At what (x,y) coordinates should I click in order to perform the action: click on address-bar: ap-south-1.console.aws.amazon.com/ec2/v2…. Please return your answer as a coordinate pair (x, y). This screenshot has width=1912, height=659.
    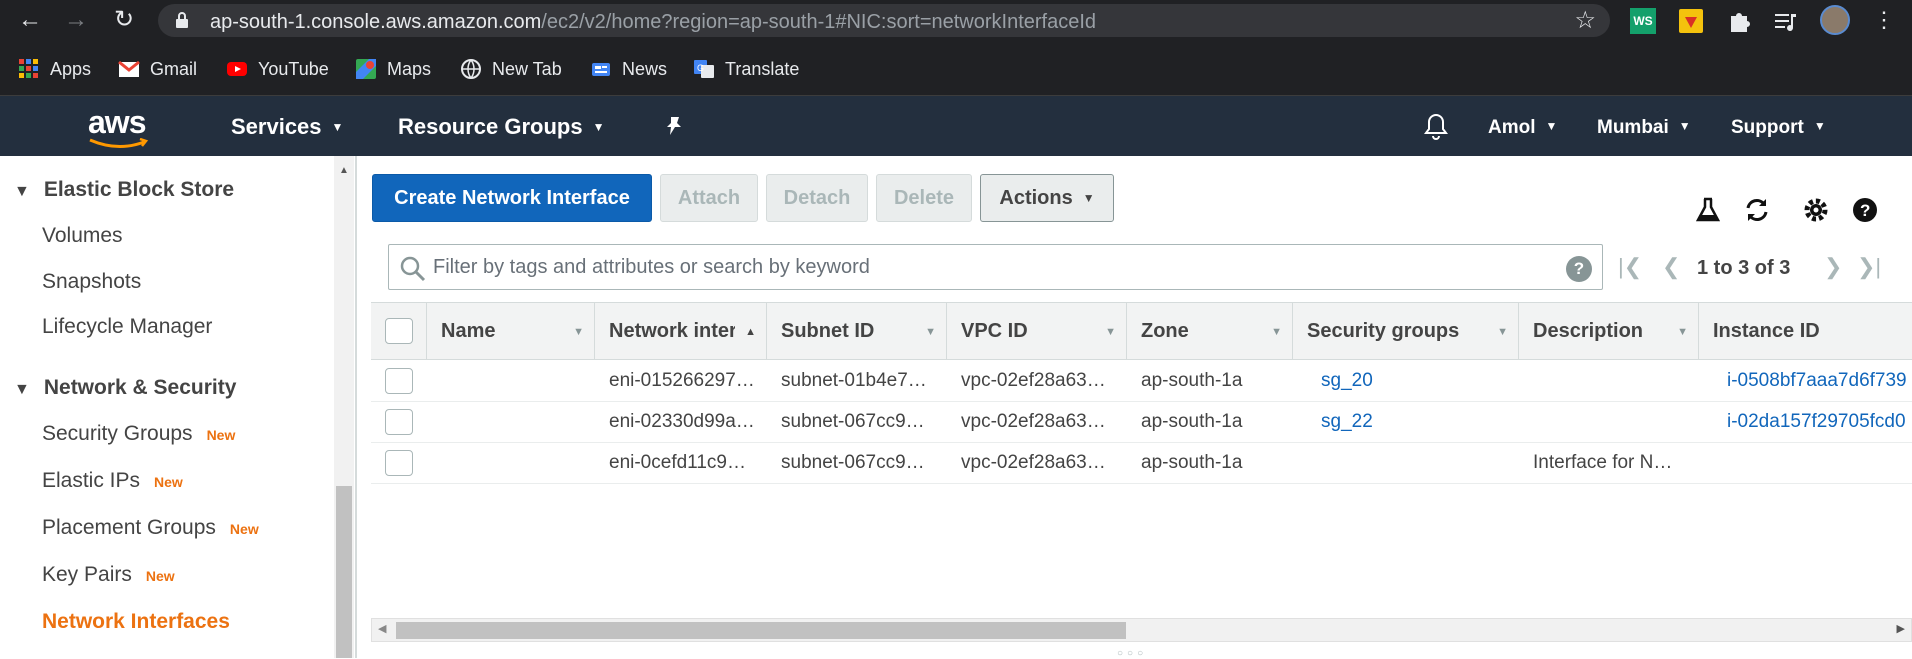
    Looking at the image, I should click on (884, 20).